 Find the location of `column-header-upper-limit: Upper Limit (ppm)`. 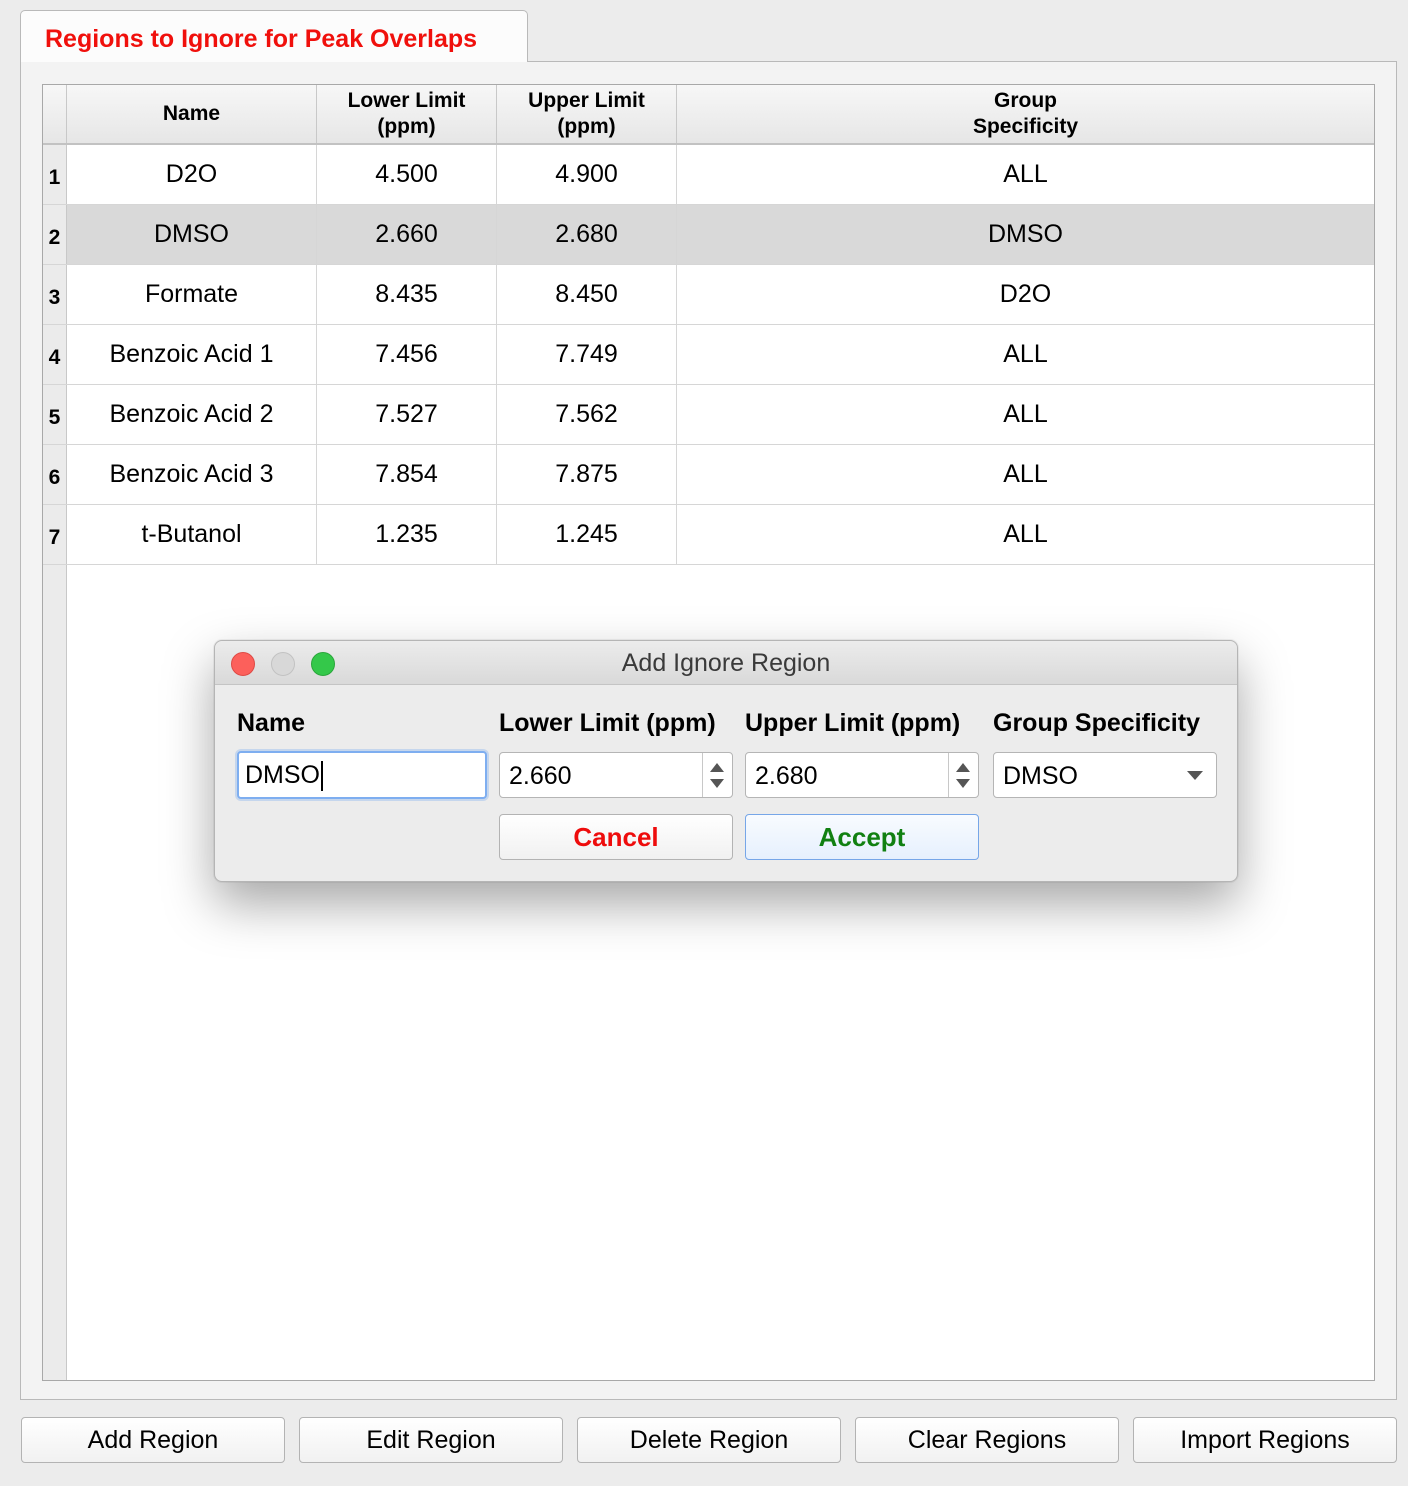

column-header-upper-limit: Upper Limit (ppm) is located at coordinates (587, 114).